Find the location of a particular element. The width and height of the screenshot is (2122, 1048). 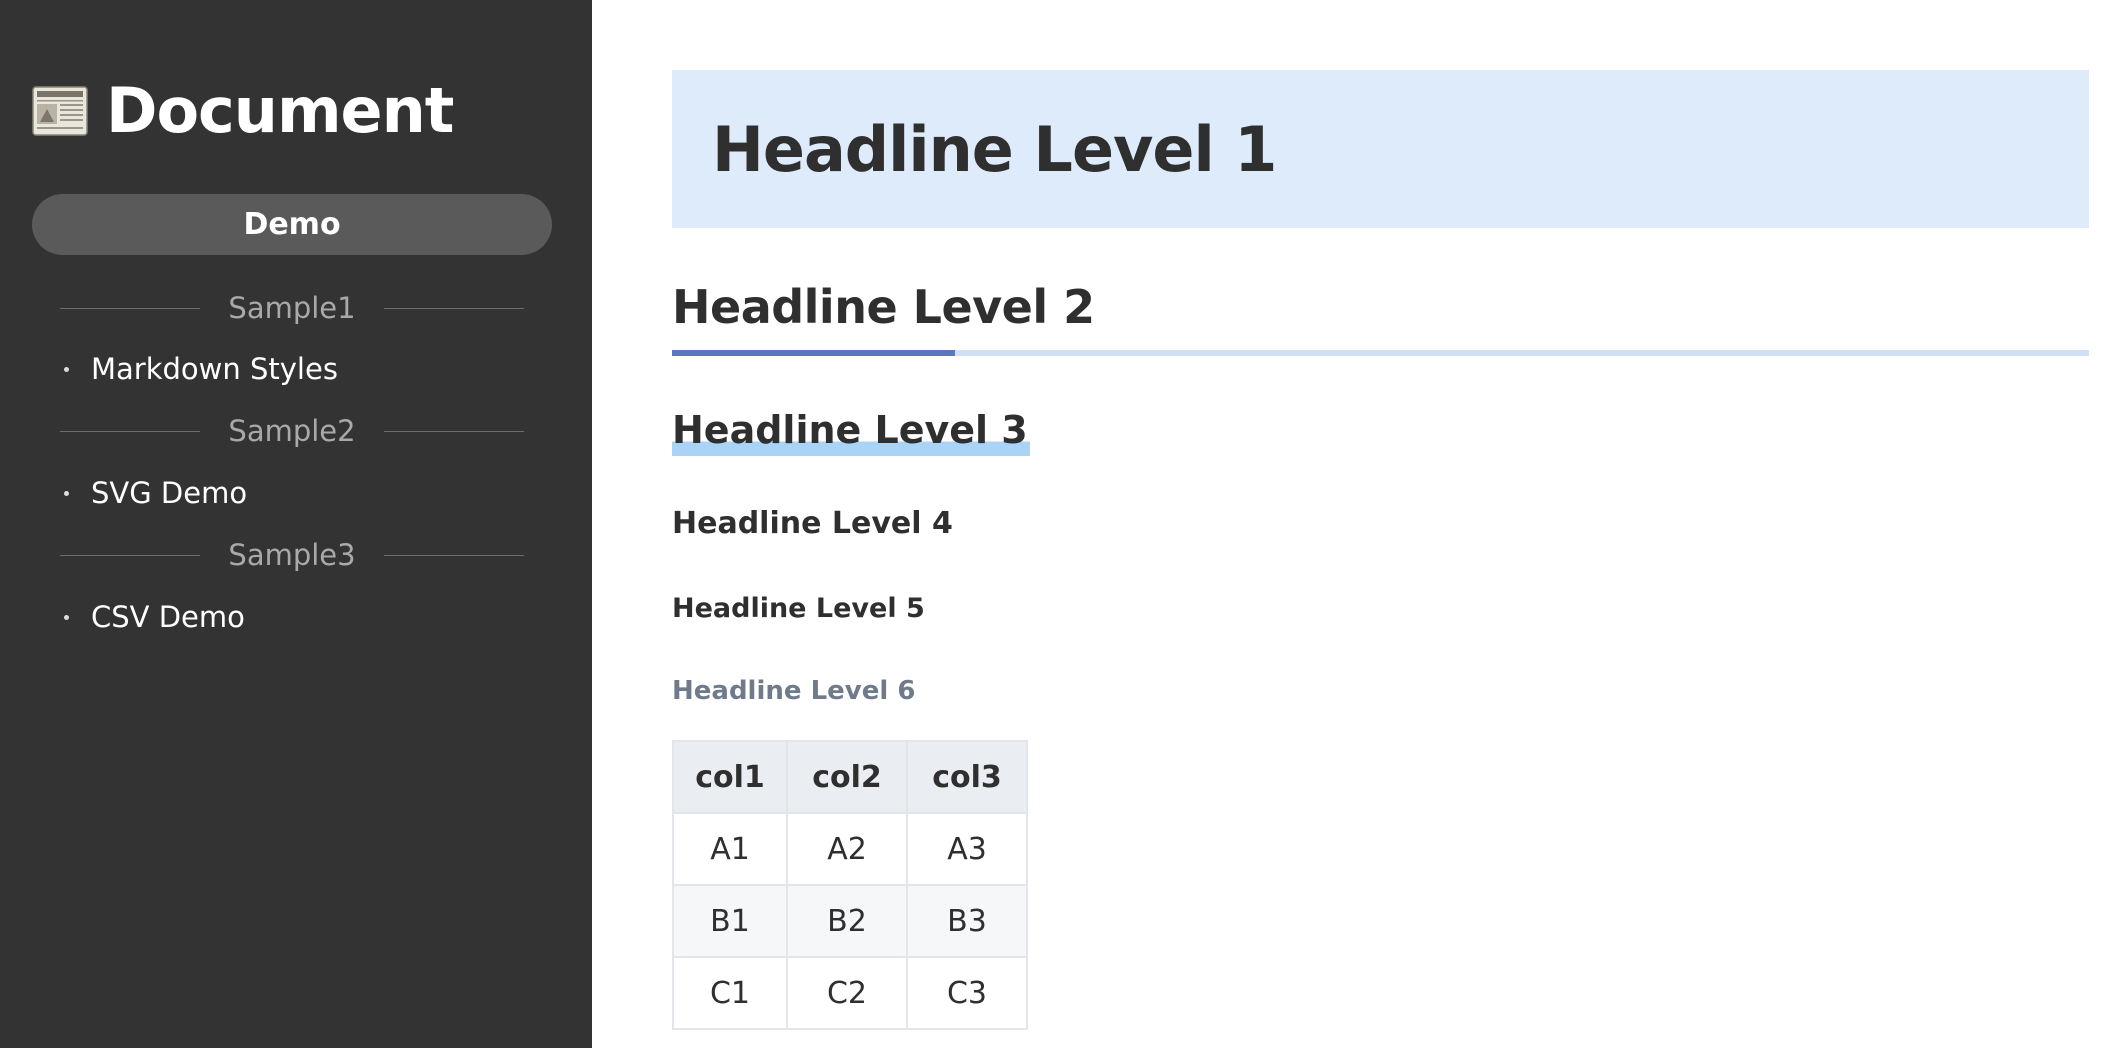

section-label: Sample3 is located at coordinates (292, 555).